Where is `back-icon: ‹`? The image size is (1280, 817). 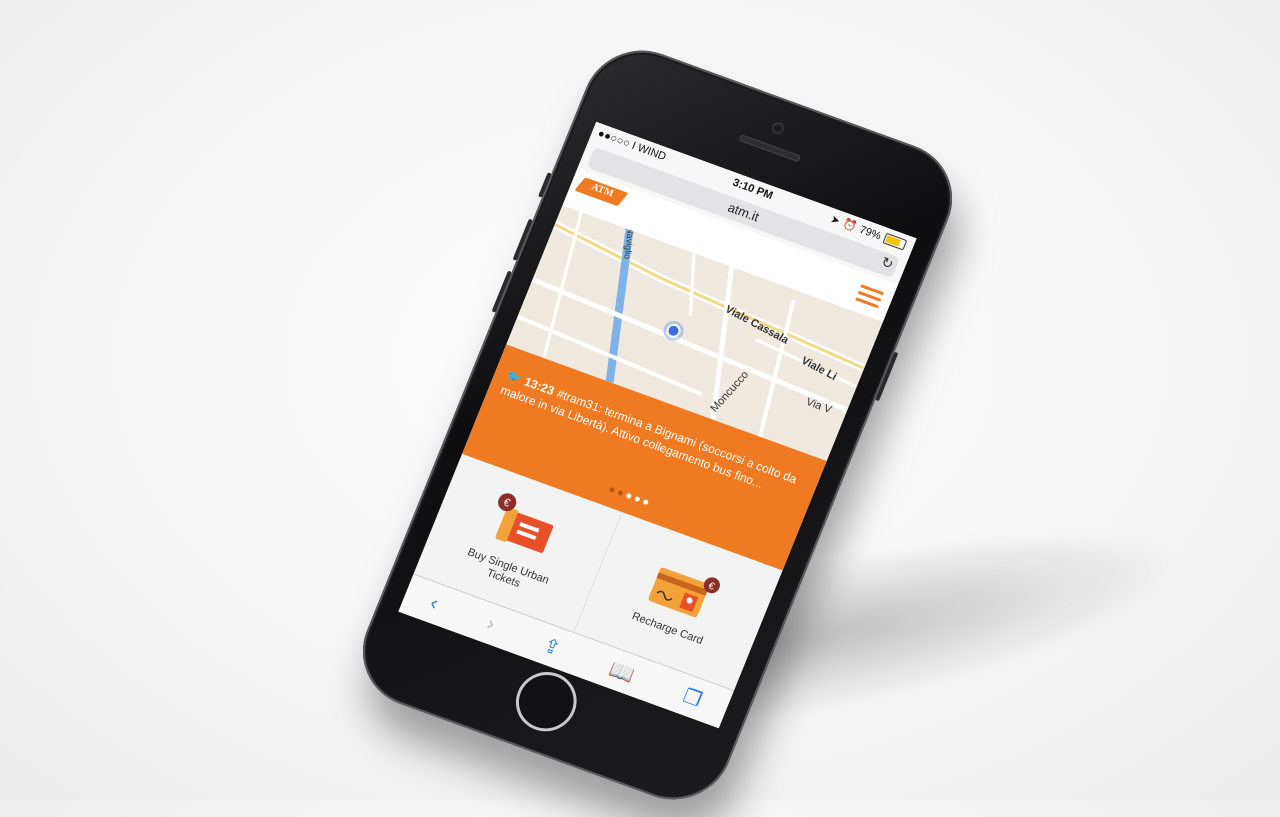
back-icon: ‹ is located at coordinates (434, 604).